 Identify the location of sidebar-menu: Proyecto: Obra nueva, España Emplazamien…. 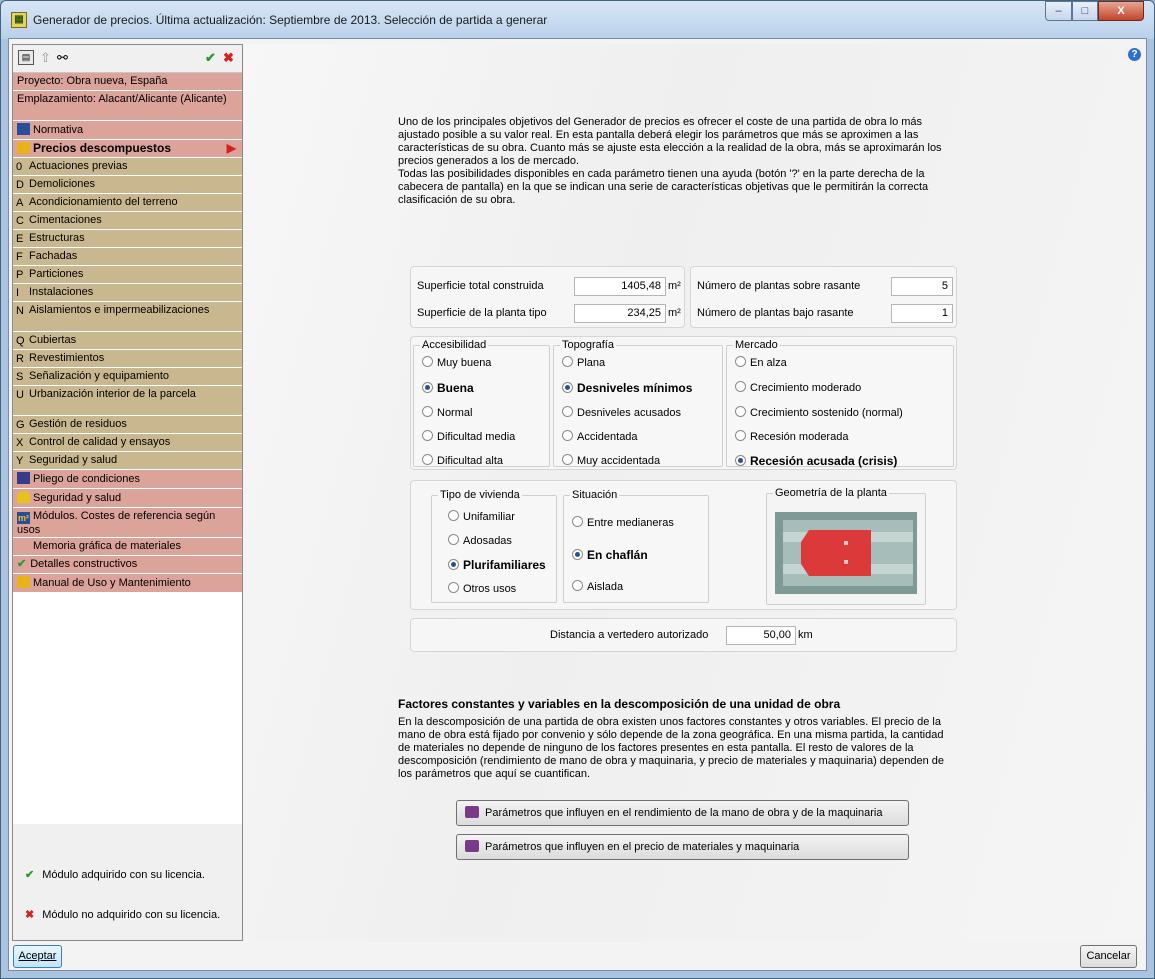
(127, 333).